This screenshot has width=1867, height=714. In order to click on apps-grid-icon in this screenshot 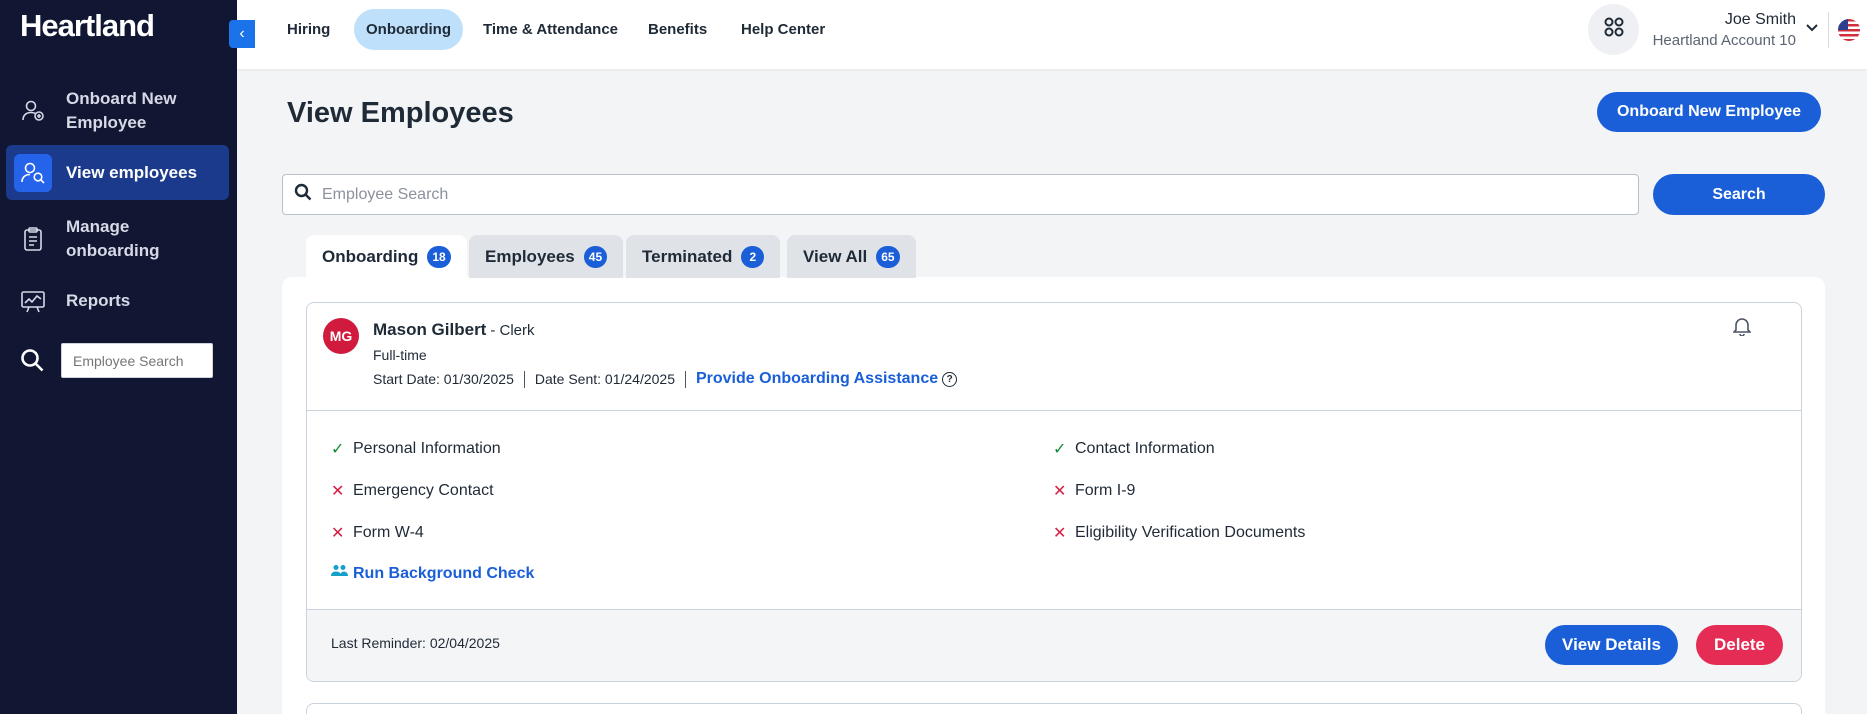, I will do `click(1614, 29)`.